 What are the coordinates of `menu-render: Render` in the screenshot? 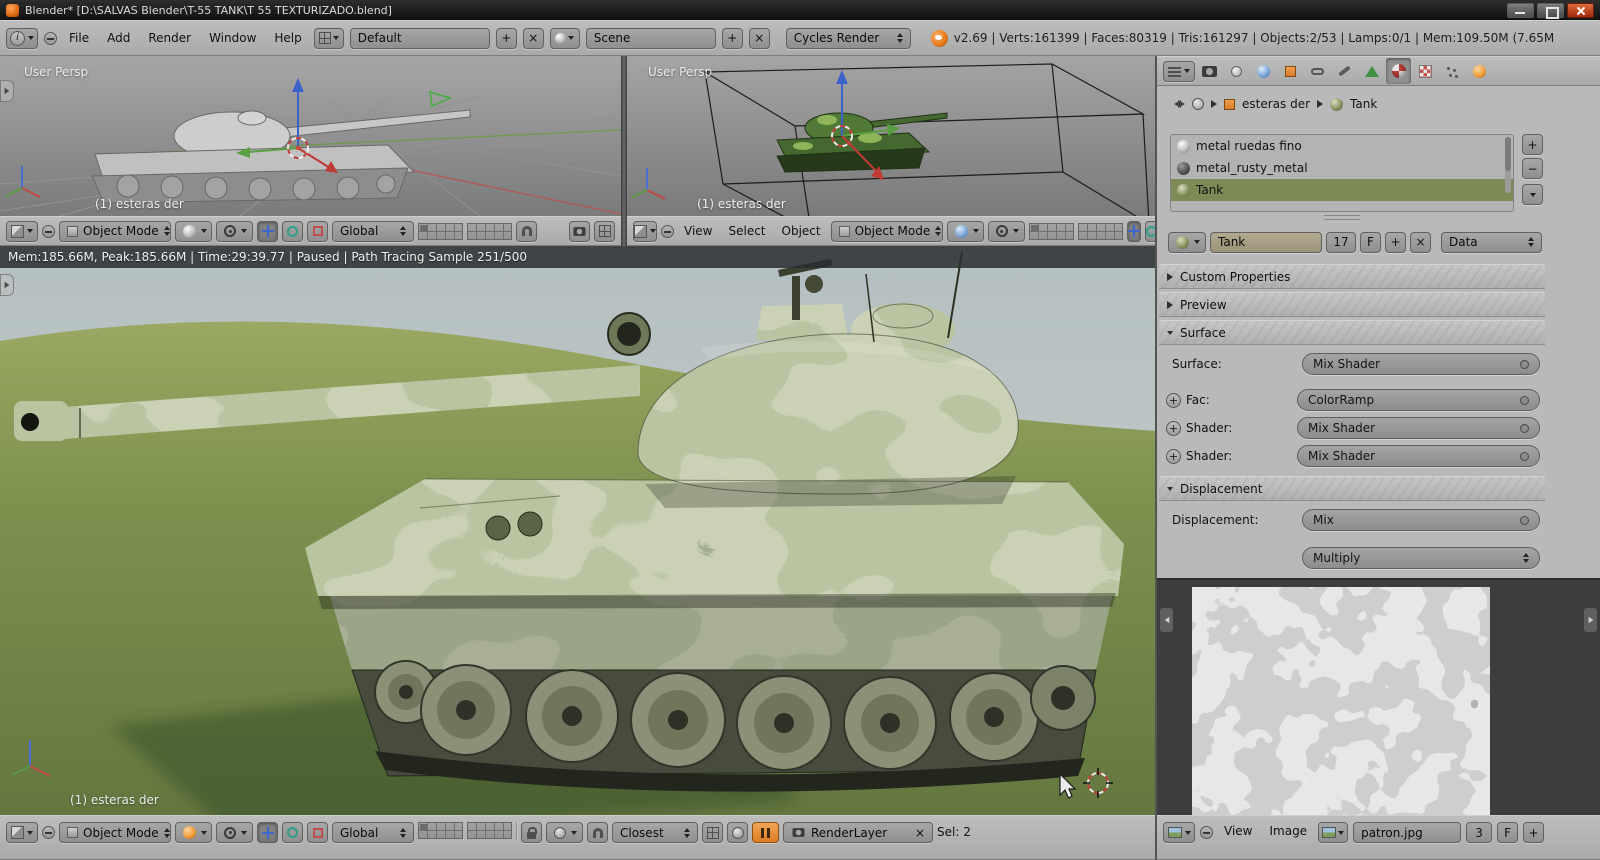 It's located at (169, 38).